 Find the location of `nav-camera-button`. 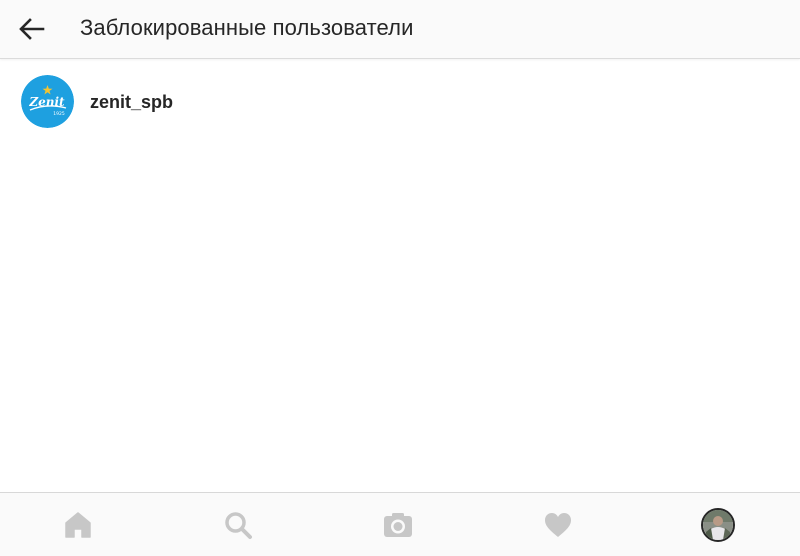

nav-camera-button is located at coordinates (398, 525).